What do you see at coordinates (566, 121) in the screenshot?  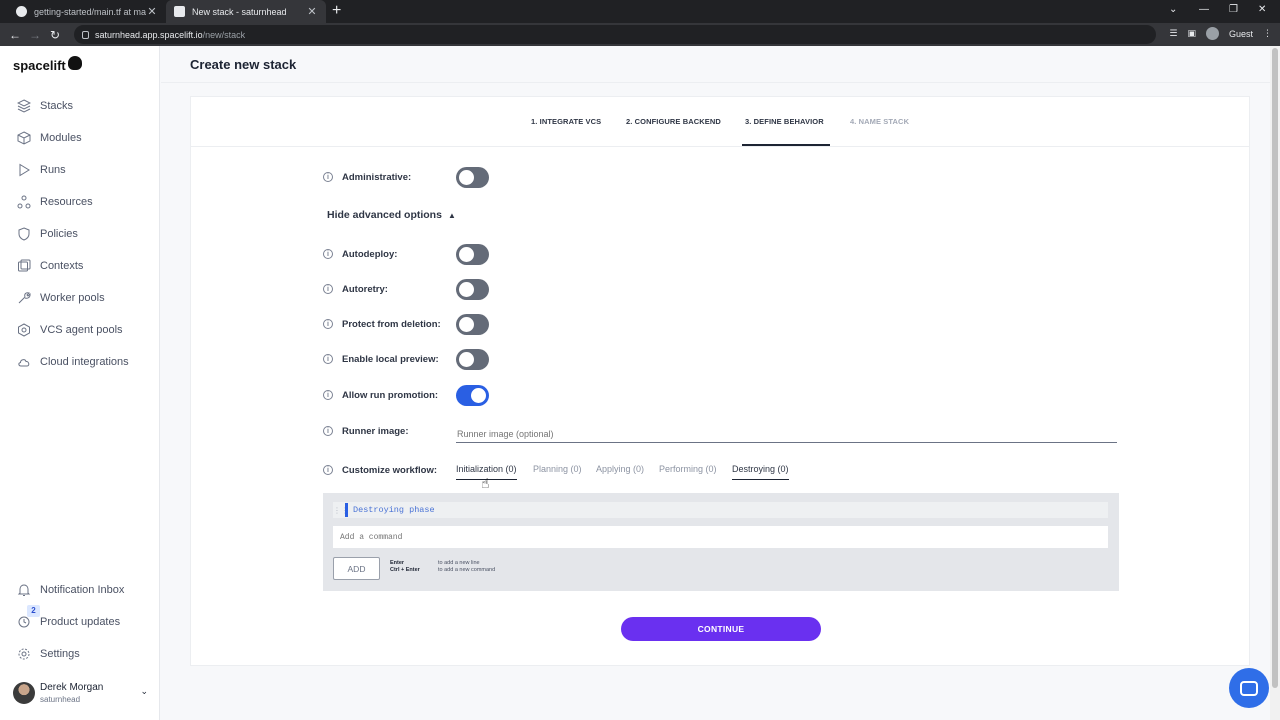 I see `step-integrate-vcs: 1. INTEGRATE VCS` at bounding box center [566, 121].